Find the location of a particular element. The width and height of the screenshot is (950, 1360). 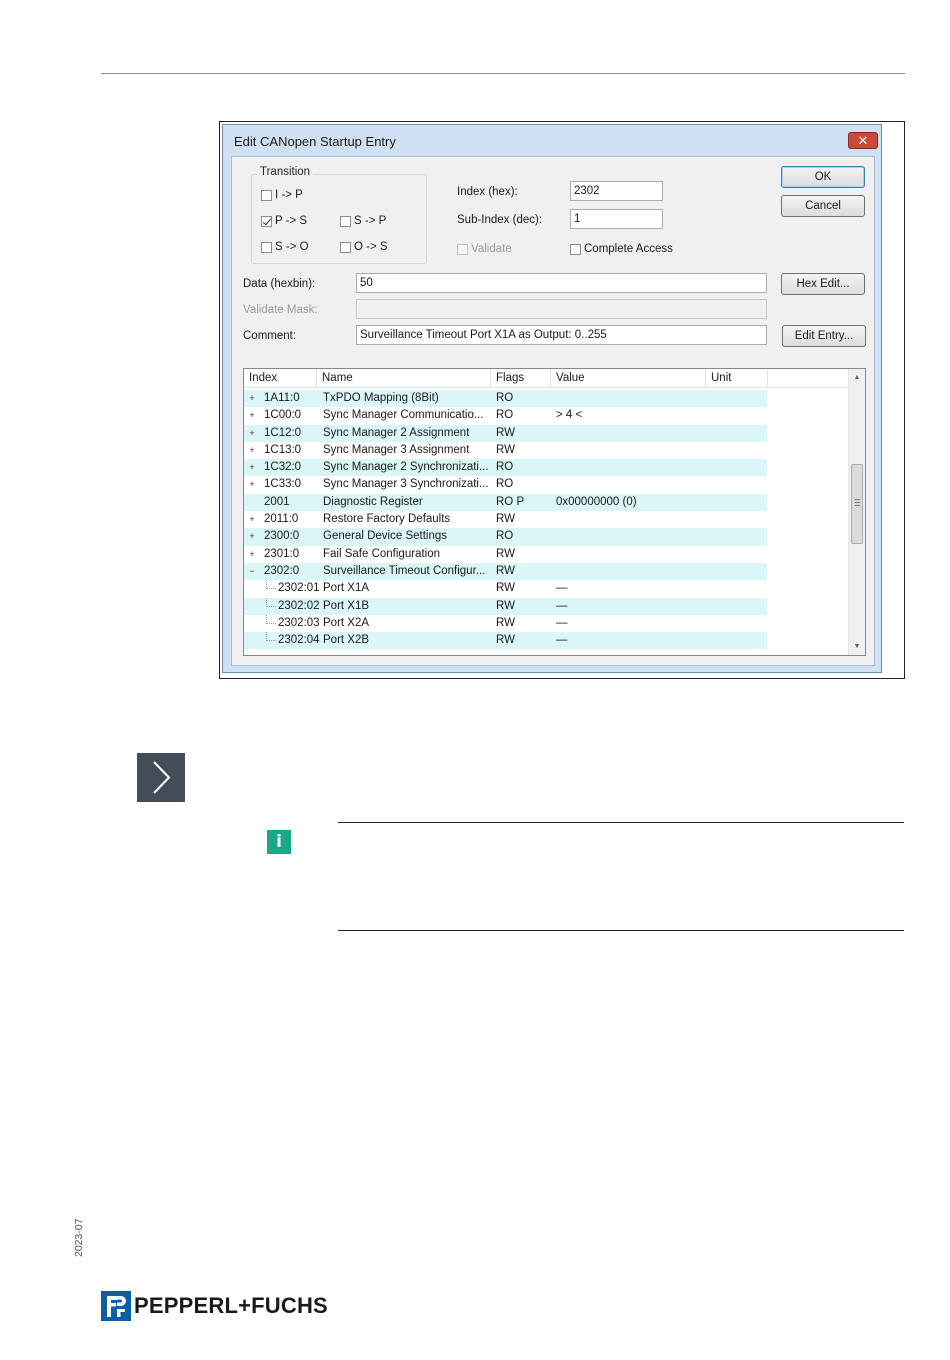

table-row: +1A11:0 TxPDO Mapping (8Bit) RO is located at coordinates (546, 399).